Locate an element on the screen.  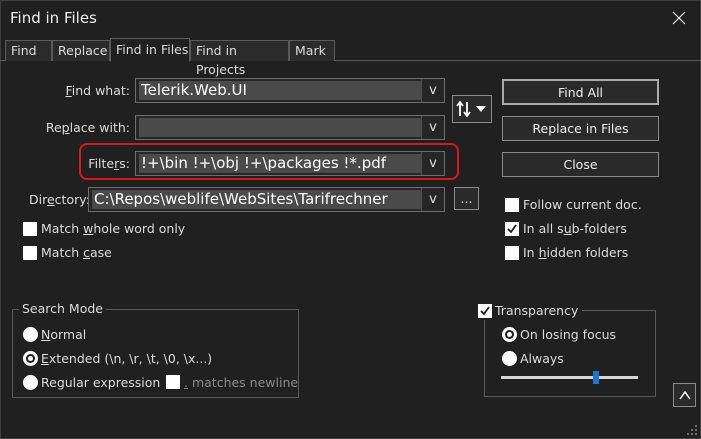
match-whole-word-checkbox is located at coordinates (30, 229).